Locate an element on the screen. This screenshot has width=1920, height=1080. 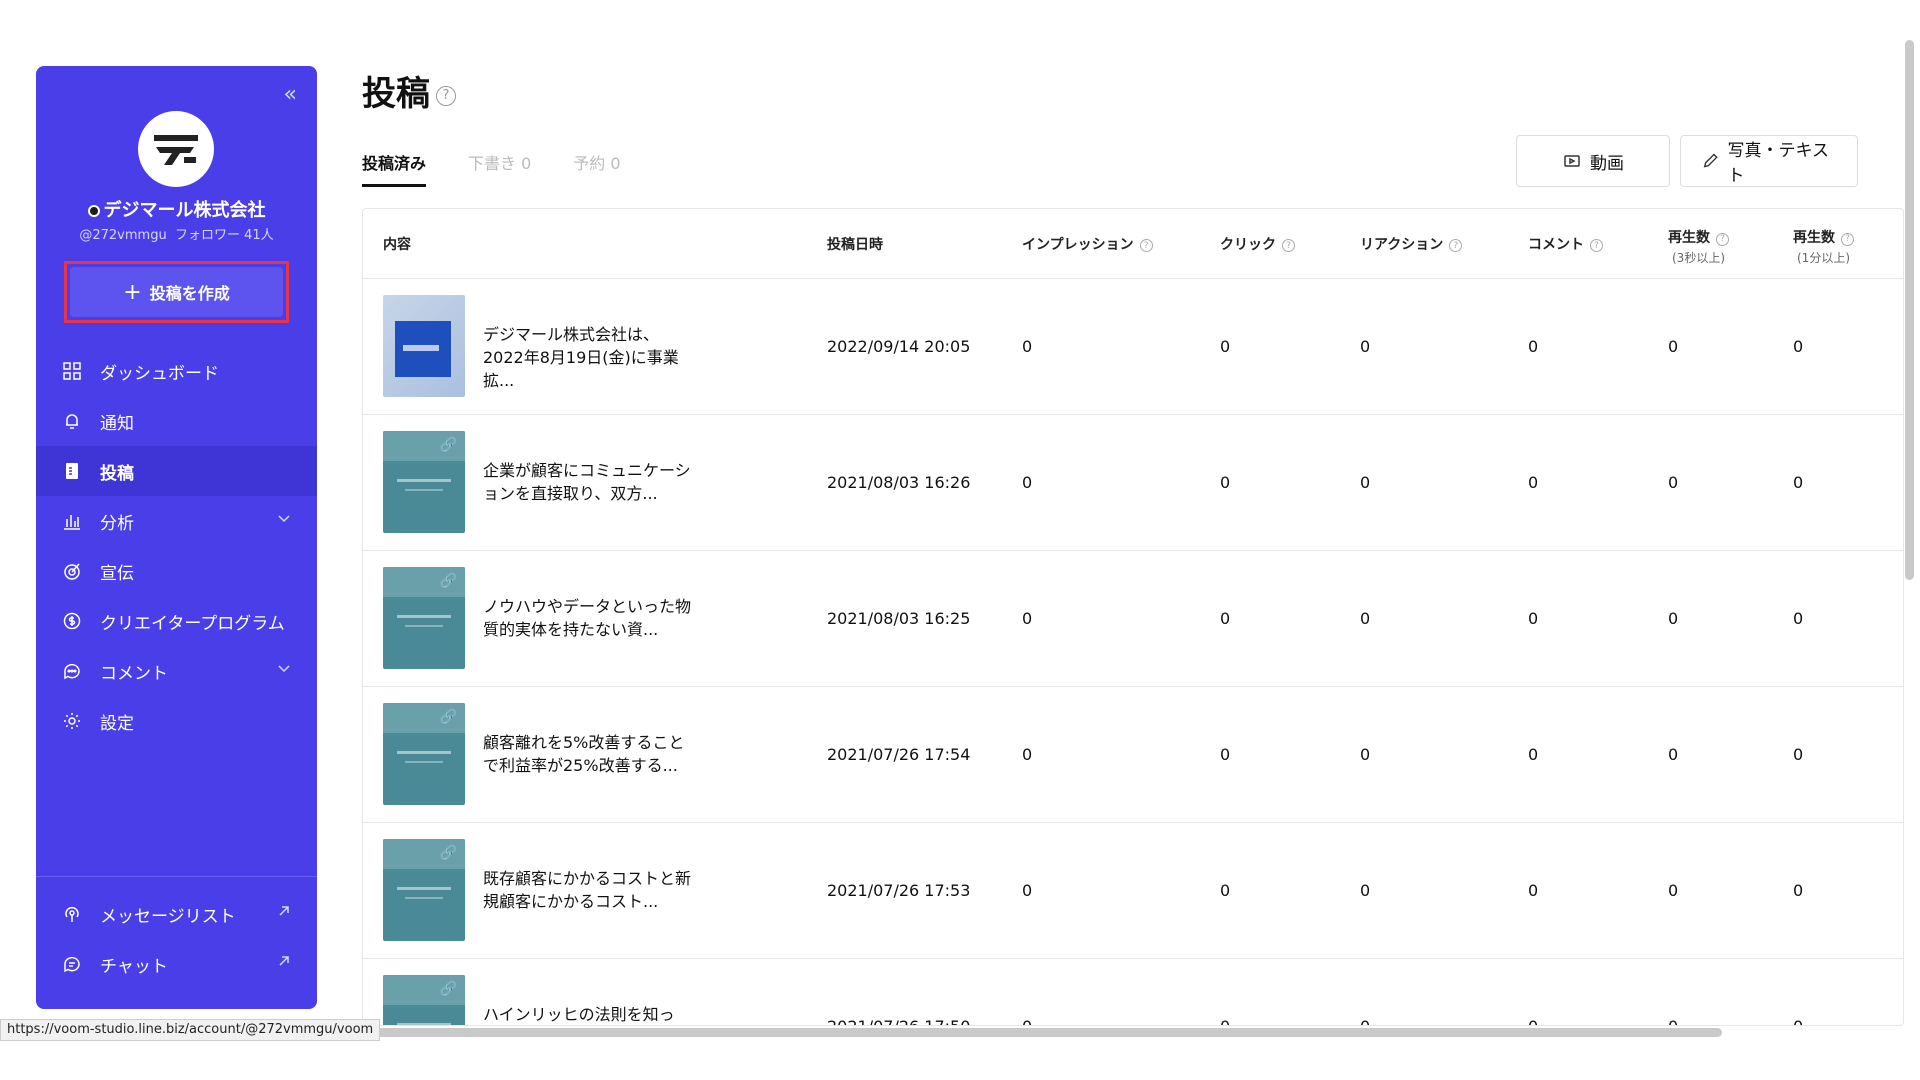
collapse-sidebar-icon: « is located at coordinates (290, 94).